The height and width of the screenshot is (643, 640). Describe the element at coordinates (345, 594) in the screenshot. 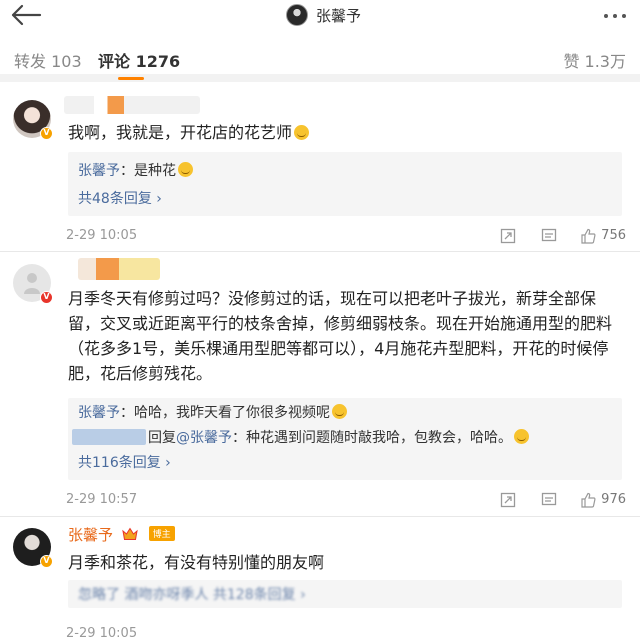

I see `reply-box: 忽略了 酒吻亦呀季人 共128条回复 ›` at that location.